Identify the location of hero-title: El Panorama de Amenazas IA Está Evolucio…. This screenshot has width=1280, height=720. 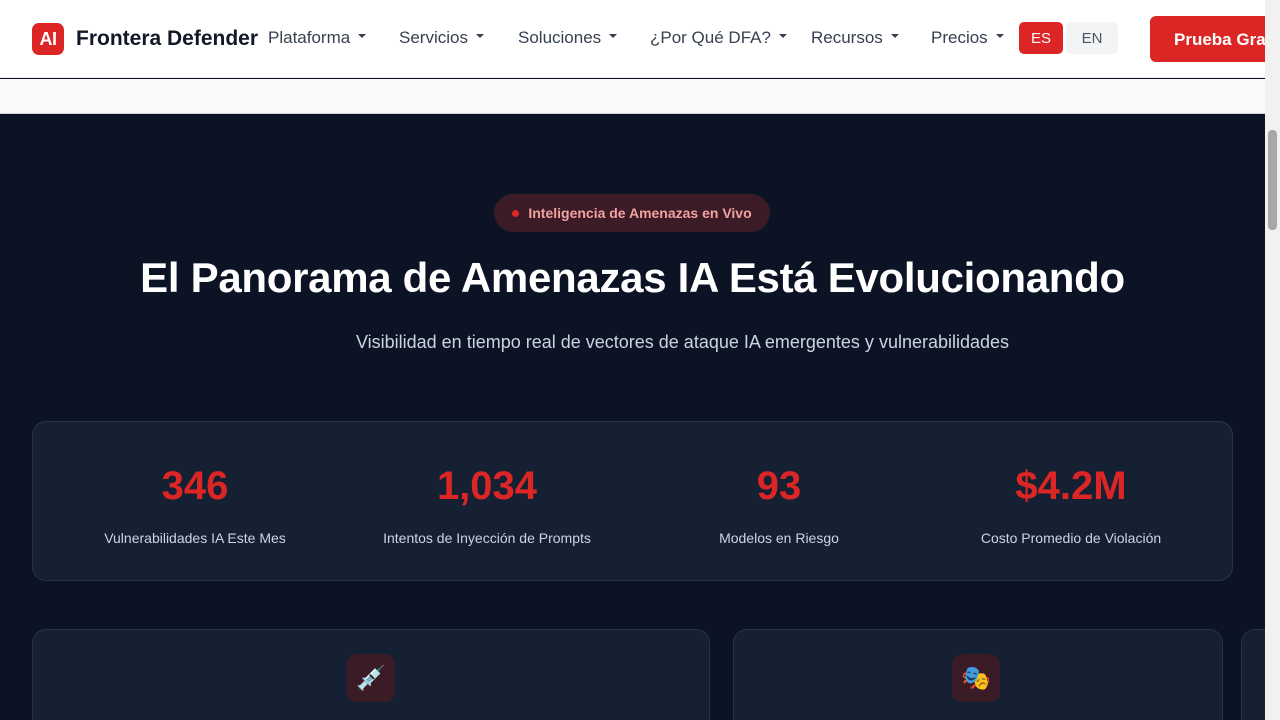
(632, 277).